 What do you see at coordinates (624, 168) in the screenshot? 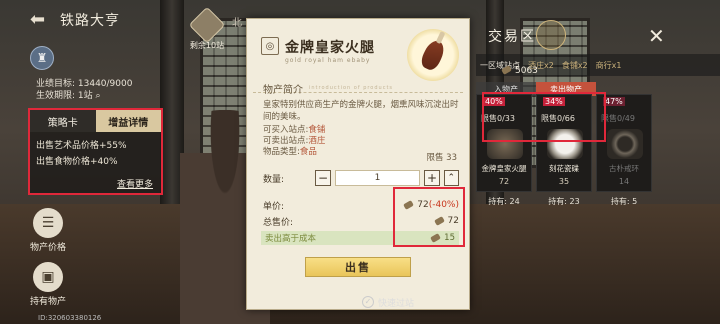
I see `card-name: 古朴戒环` at bounding box center [624, 168].